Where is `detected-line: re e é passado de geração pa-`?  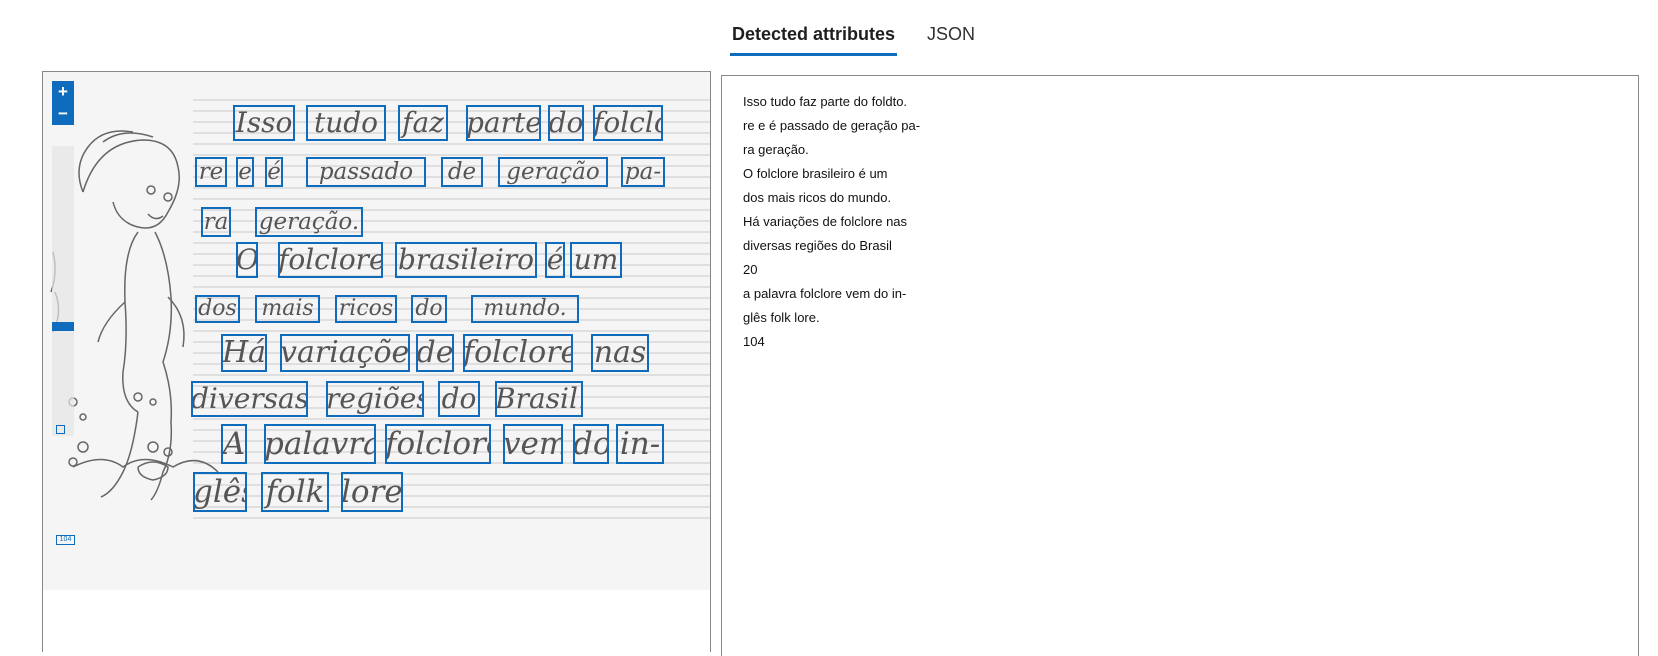 detected-line: re e é passado de geração pa- is located at coordinates (832, 125).